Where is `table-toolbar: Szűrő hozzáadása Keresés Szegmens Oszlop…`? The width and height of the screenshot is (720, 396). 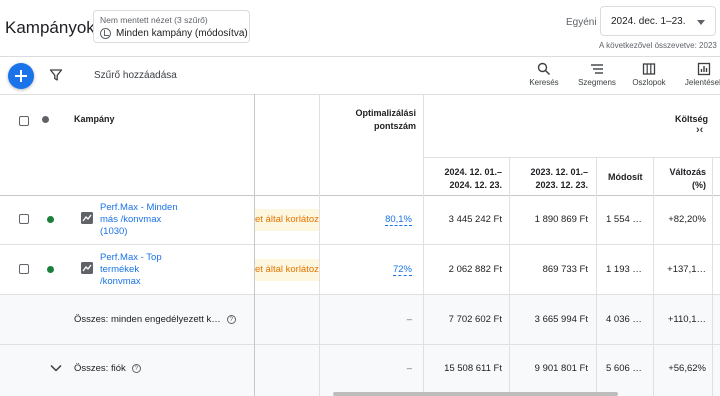
table-toolbar: Szűrő hozzáadása Keresés Szegmens Oszlop… is located at coordinates (360, 75).